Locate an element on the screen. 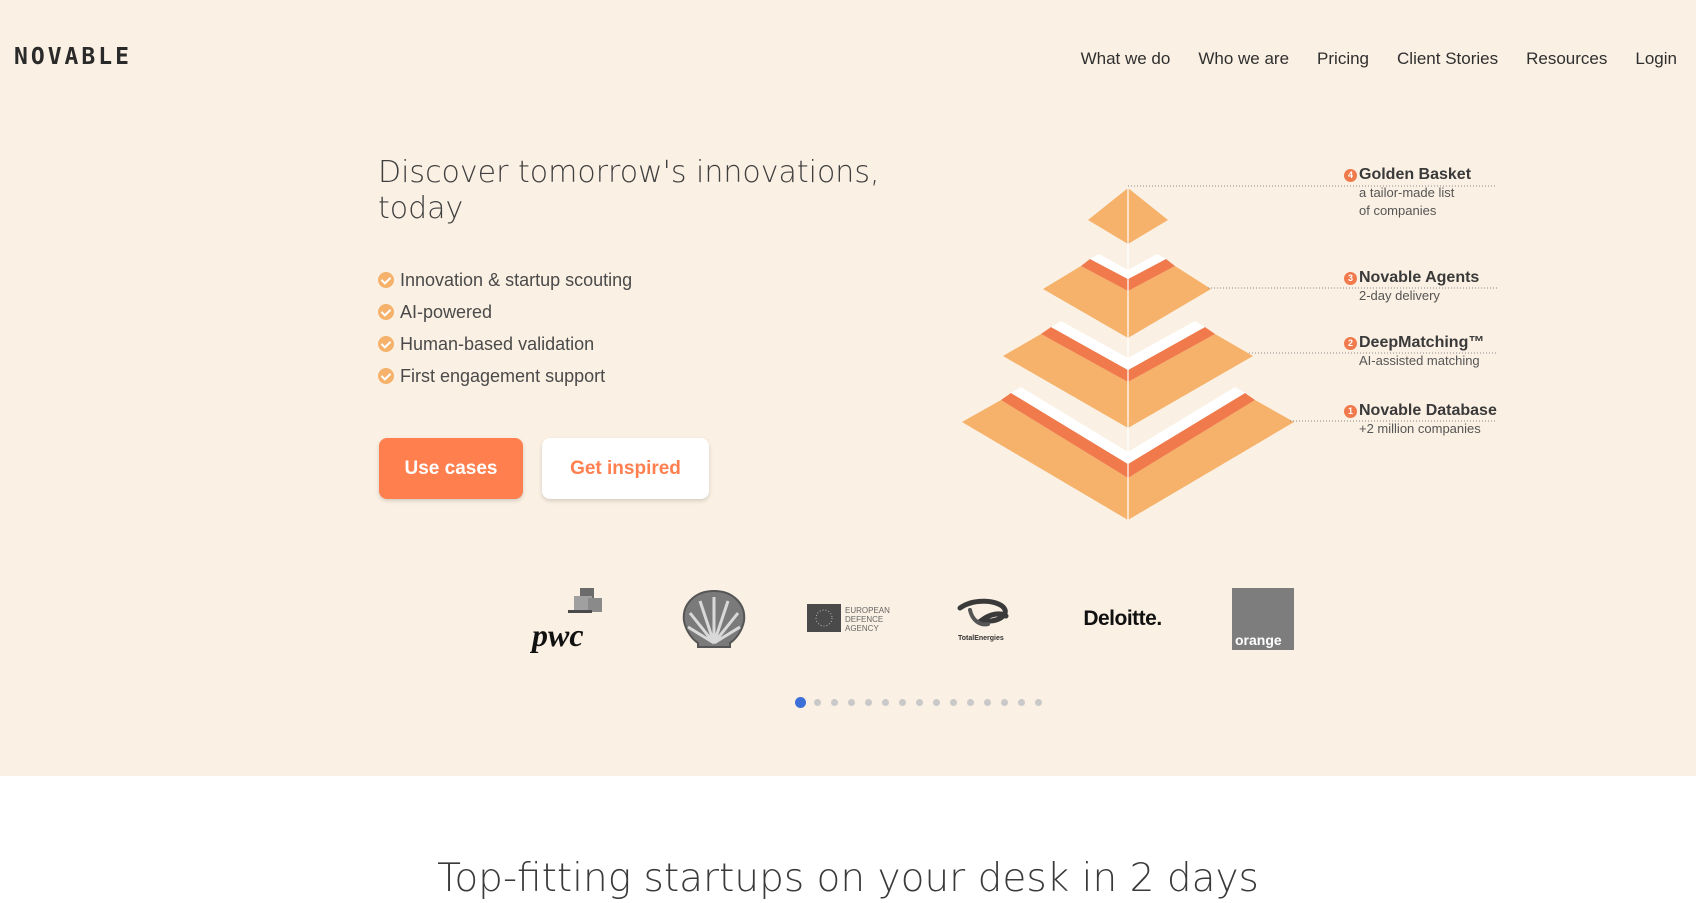 This screenshot has width=1696, height=903. legend-subtitle: 2-day delivery is located at coordinates (1399, 295).